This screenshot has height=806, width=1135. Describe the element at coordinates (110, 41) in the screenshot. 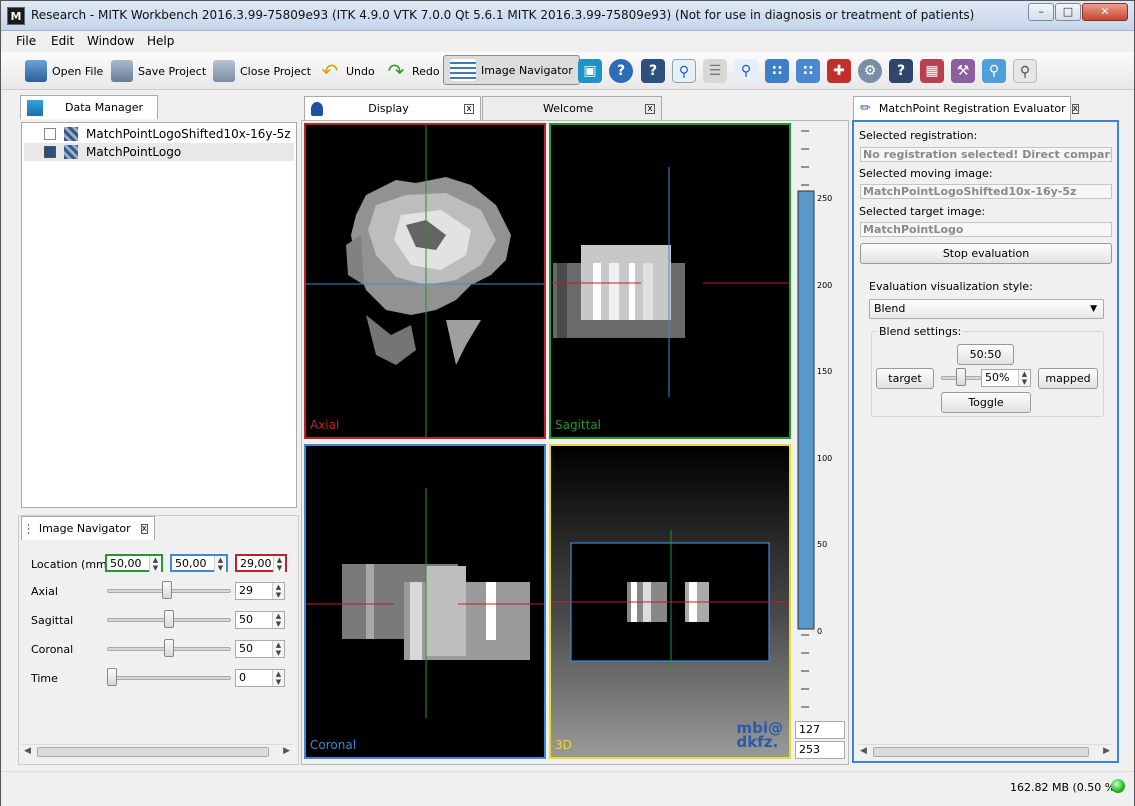

I see `menu-window: Window` at that location.